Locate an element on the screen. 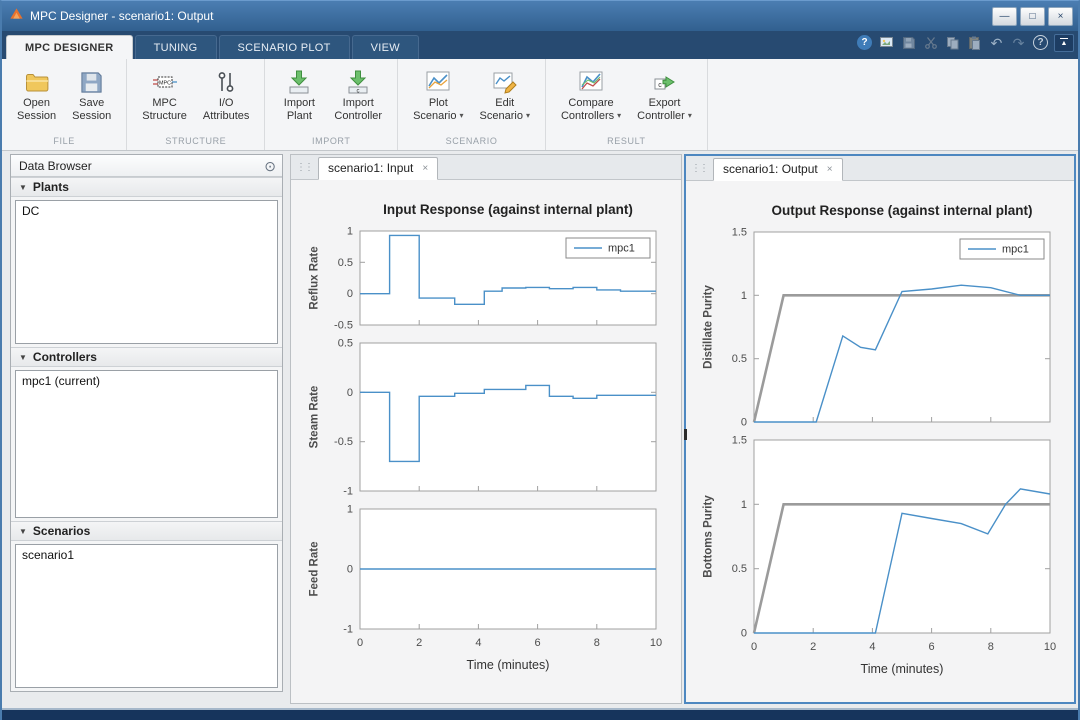 Image resolution: width=1080 pixels, height=720 pixels. tab-label: scenario1: Input is located at coordinates (371, 168).